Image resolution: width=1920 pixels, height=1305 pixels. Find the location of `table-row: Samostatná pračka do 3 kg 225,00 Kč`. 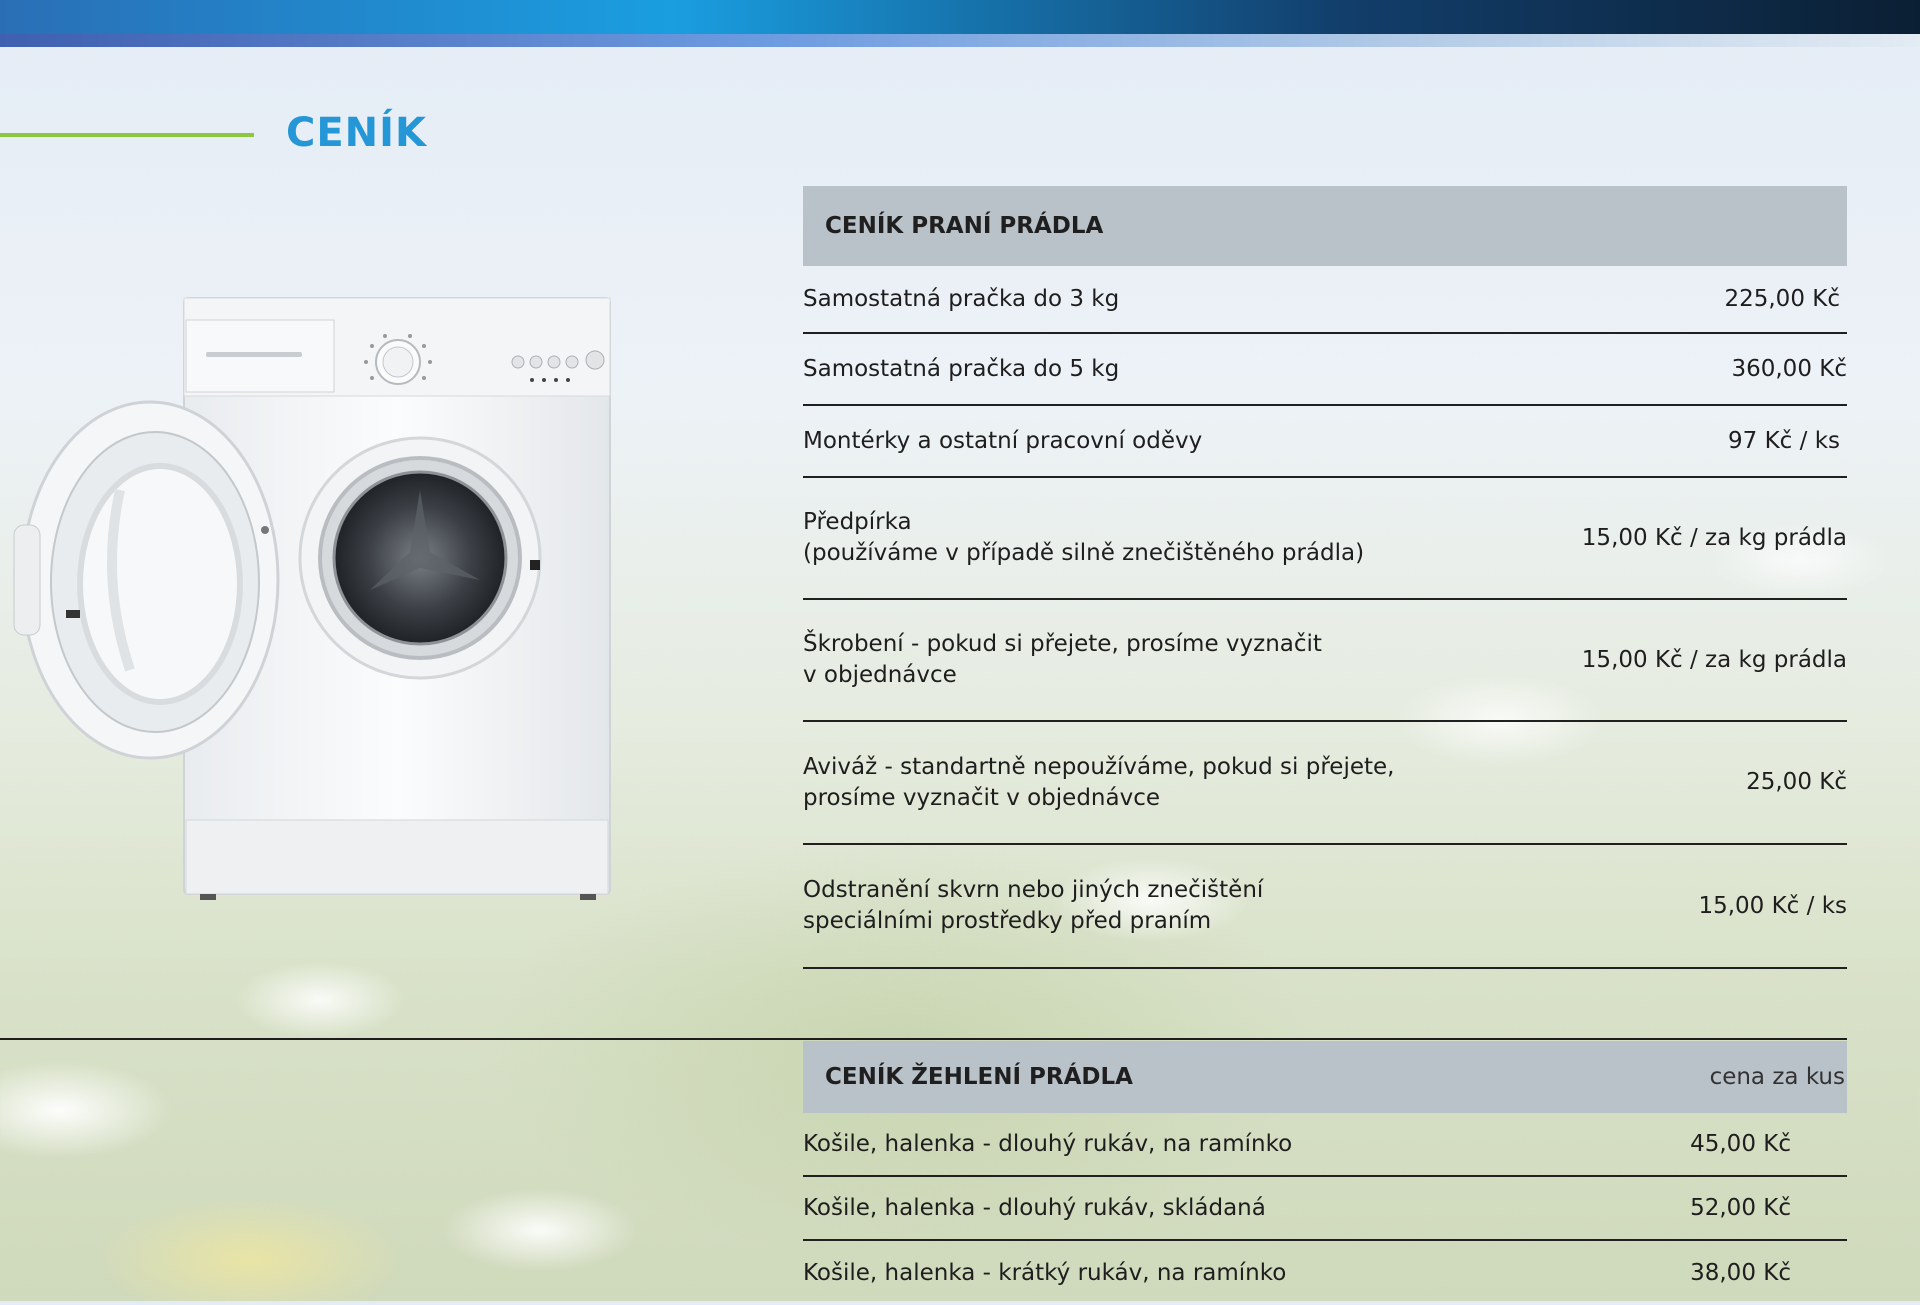

table-row: Samostatná pračka do 3 kg 225,00 Kč is located at coordinates (1325, 300).